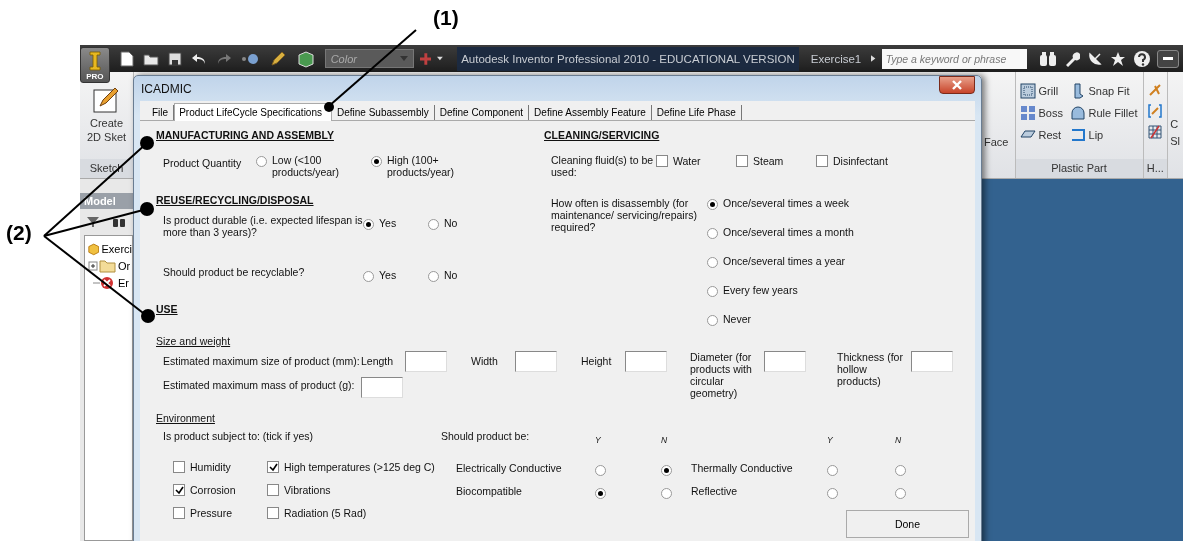  I want to click on filter-icon, so click(93, 222).